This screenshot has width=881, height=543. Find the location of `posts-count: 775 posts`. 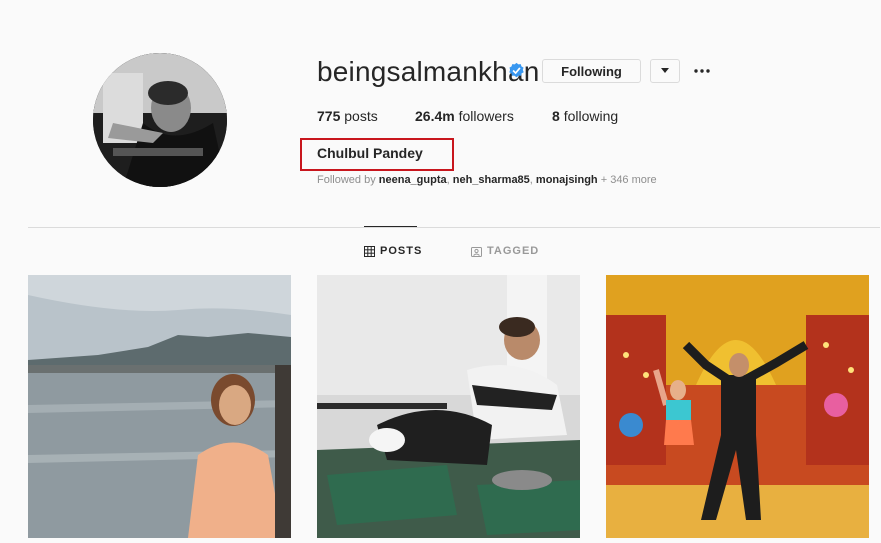

posts-count: 775 posts is located at coordinates (347, 116).